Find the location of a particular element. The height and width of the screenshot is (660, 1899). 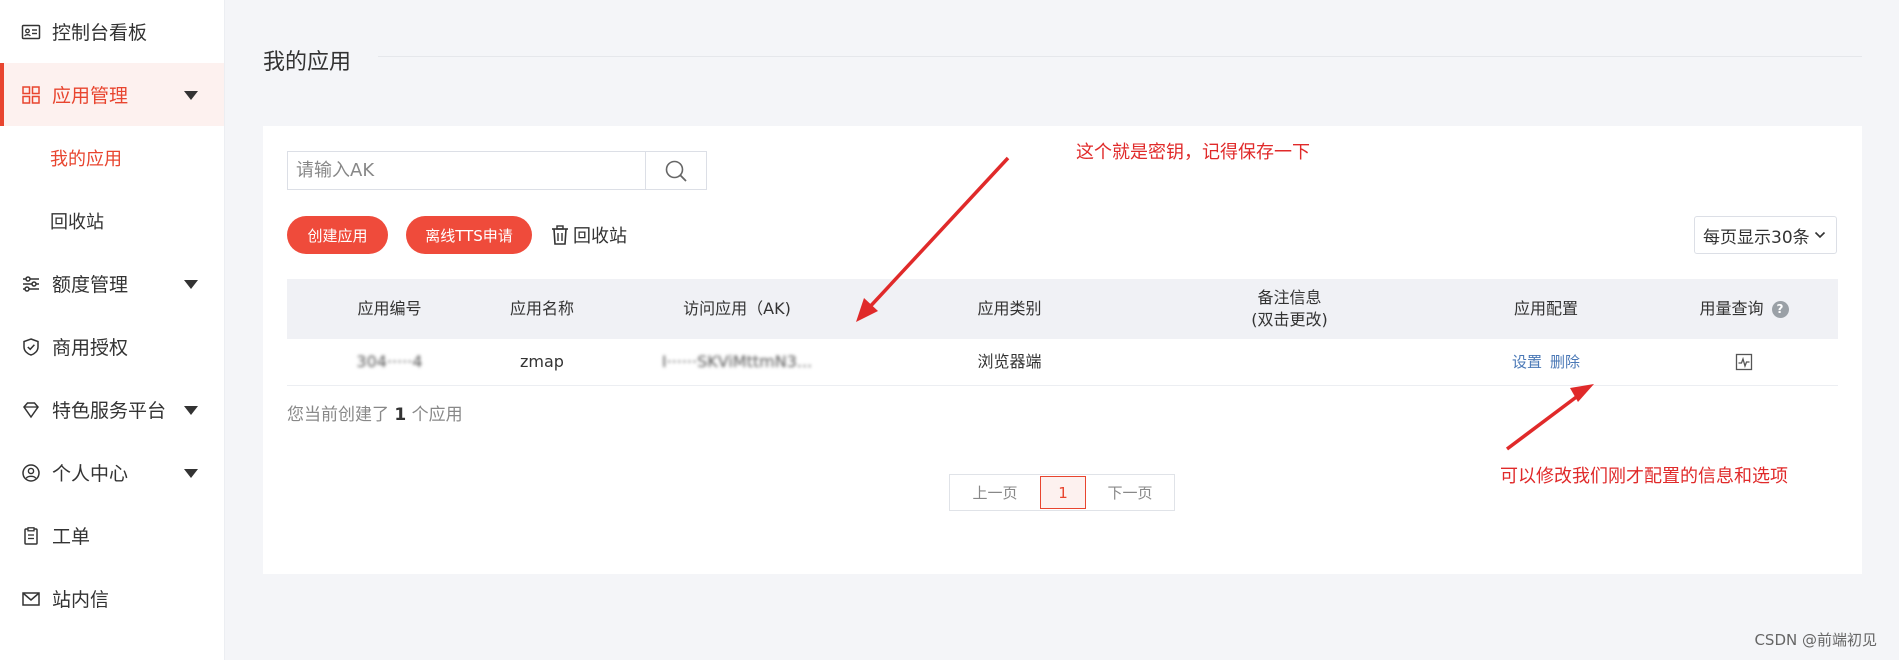

create-app-button: 创建应用 is located at coordinates (337, 235).